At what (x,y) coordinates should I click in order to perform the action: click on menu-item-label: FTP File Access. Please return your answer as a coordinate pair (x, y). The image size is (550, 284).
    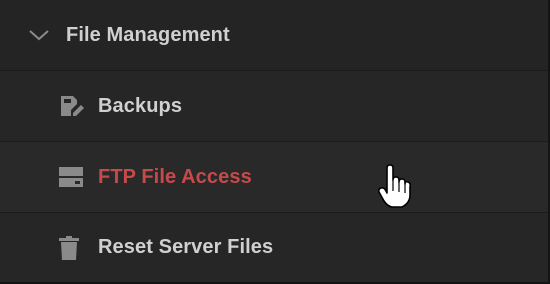
    Looking at the image, I should click on (175, 176).